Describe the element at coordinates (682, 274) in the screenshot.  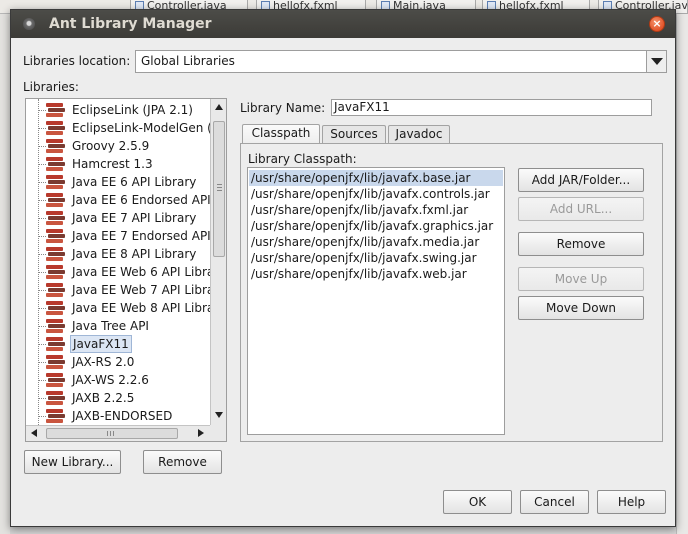
I see `background-right-panel` at that location.